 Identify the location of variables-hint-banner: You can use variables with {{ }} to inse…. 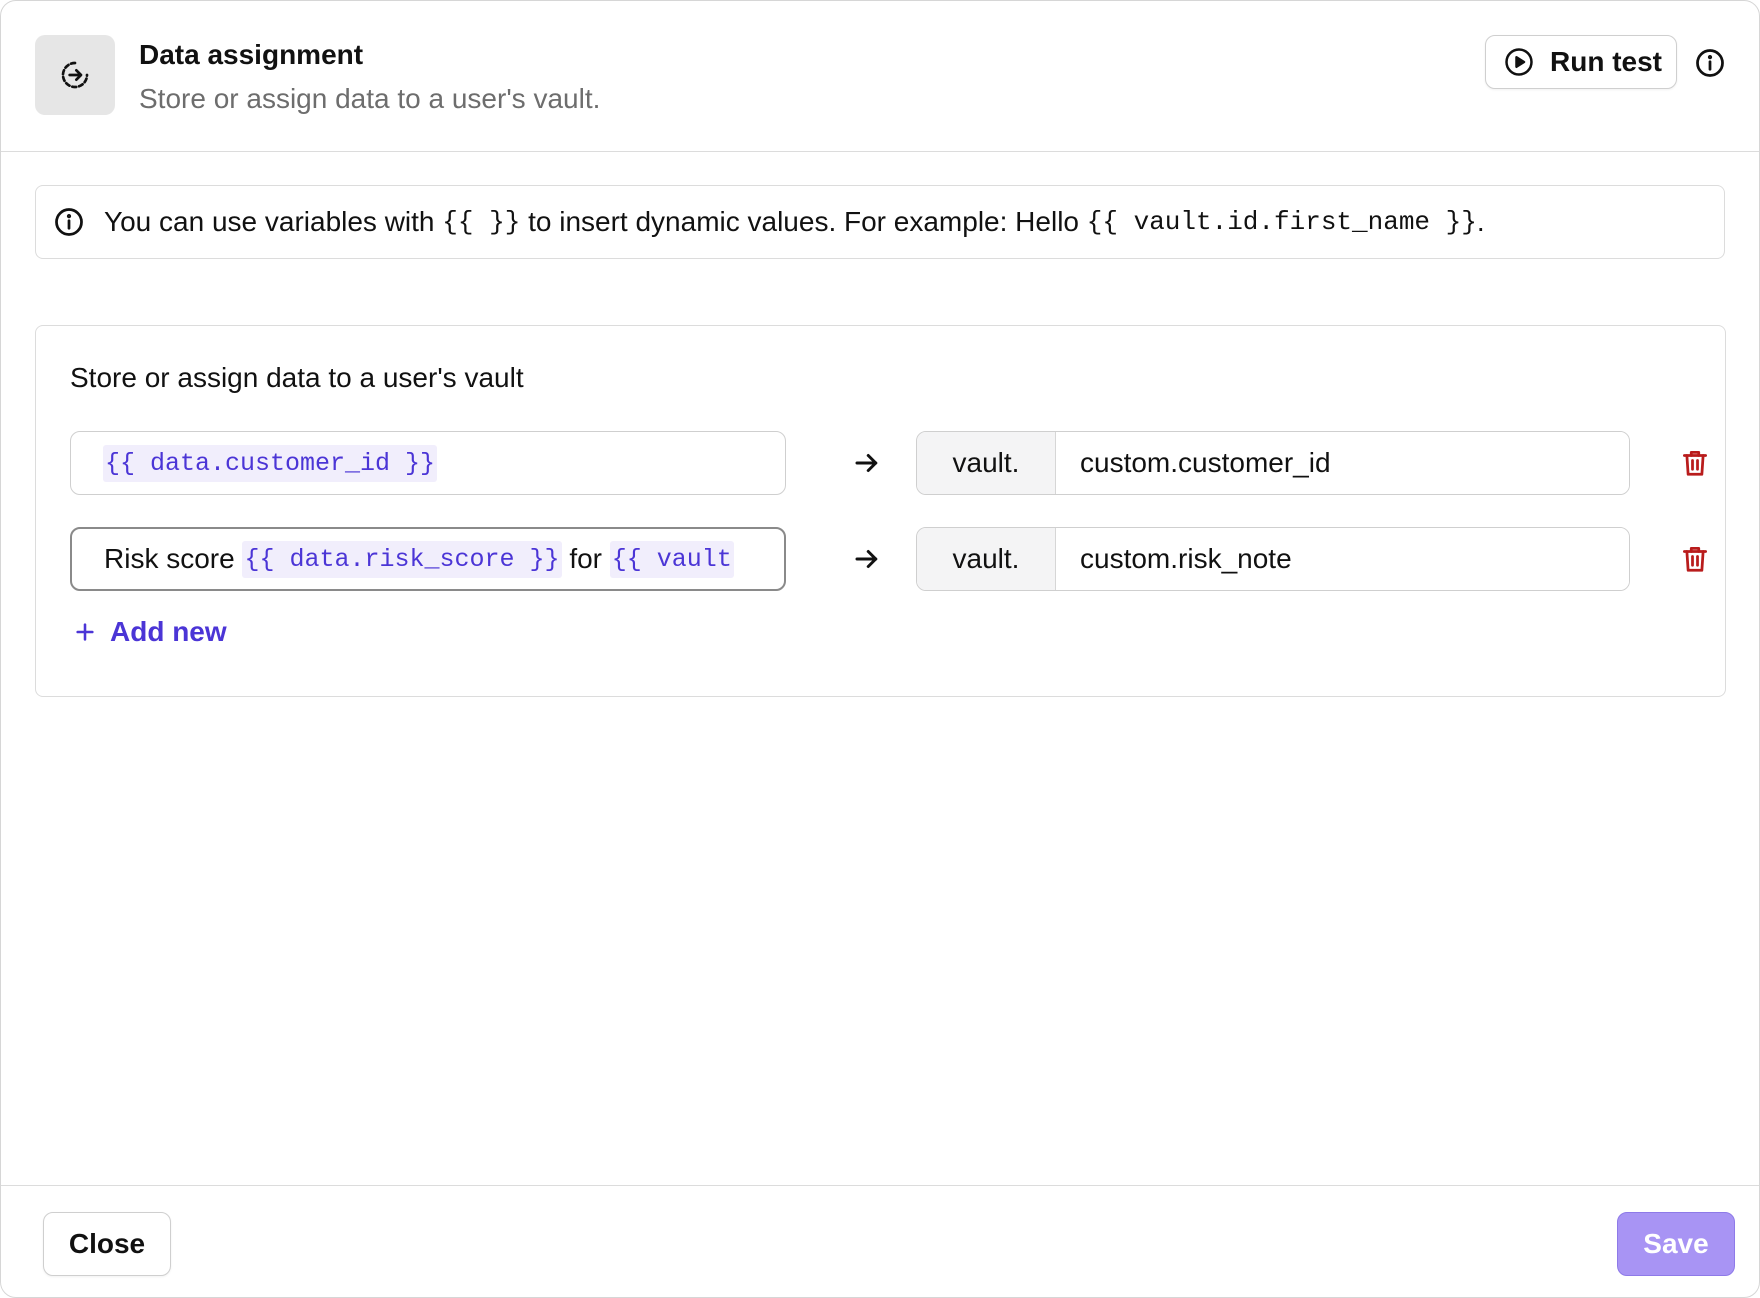
(880, 222).